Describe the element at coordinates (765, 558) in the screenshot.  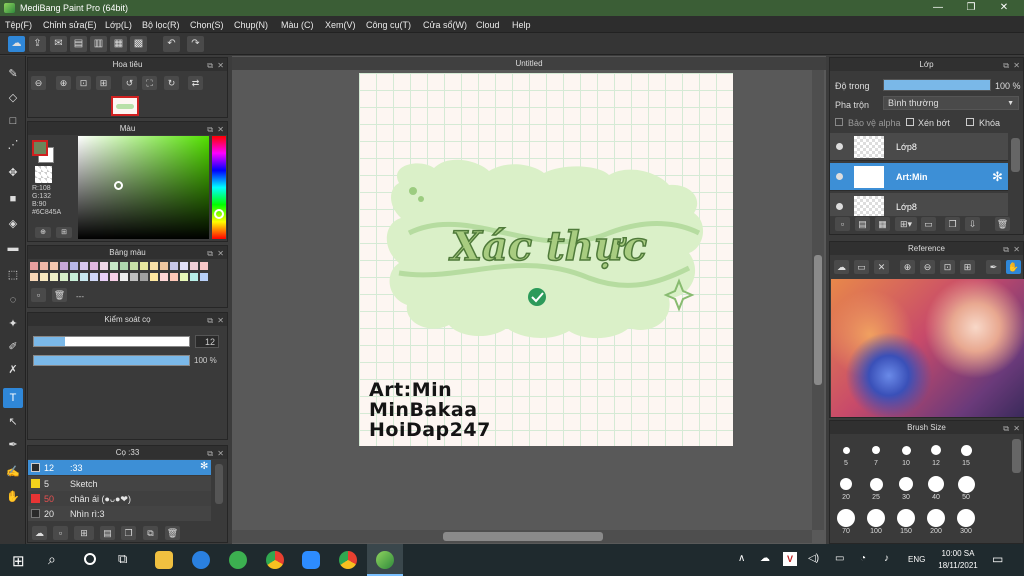
I see `cloud-tray-icon: ☁` at that location.